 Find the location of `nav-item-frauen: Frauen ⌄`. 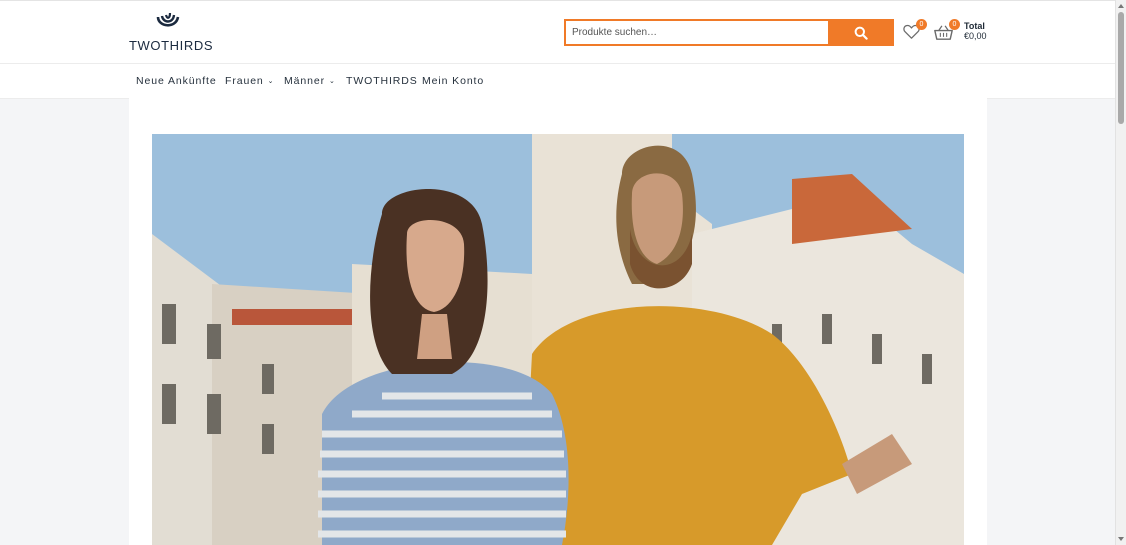

nav-item-frauen: Frauen ⌄ is located at coordinates (249, 81).